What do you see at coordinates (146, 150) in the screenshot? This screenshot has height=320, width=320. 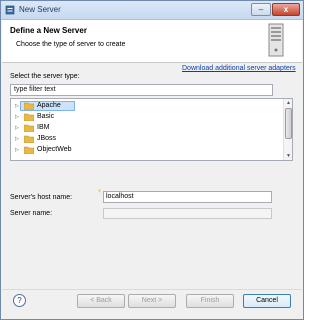 I see `tree-item-objectweb: ▷ ObjectWeb` at bounding box center [146, 150].